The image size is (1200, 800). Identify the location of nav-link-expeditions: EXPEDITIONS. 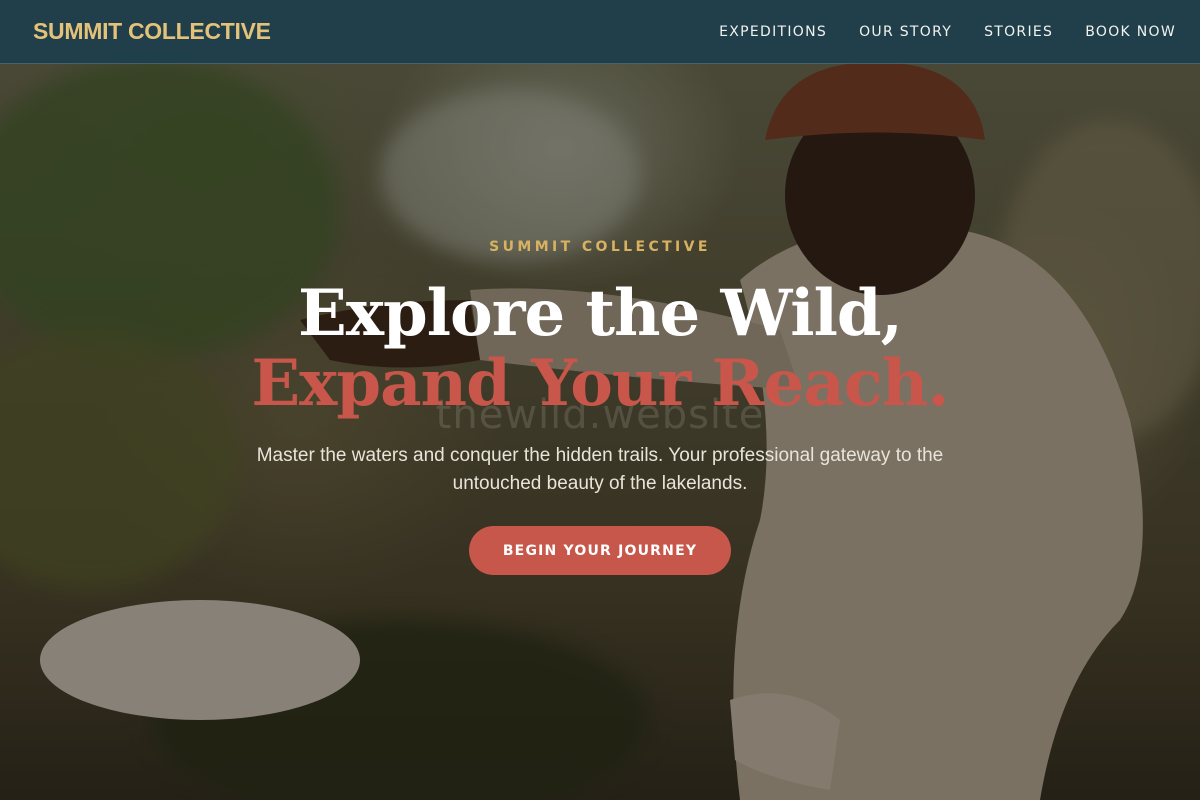
(773, 32).